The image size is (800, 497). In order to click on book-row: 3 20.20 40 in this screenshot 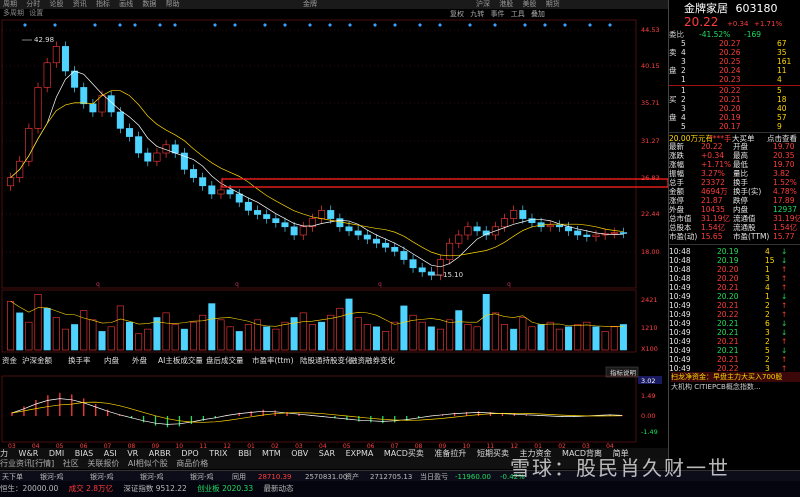, I will do `click(734, 108)`.